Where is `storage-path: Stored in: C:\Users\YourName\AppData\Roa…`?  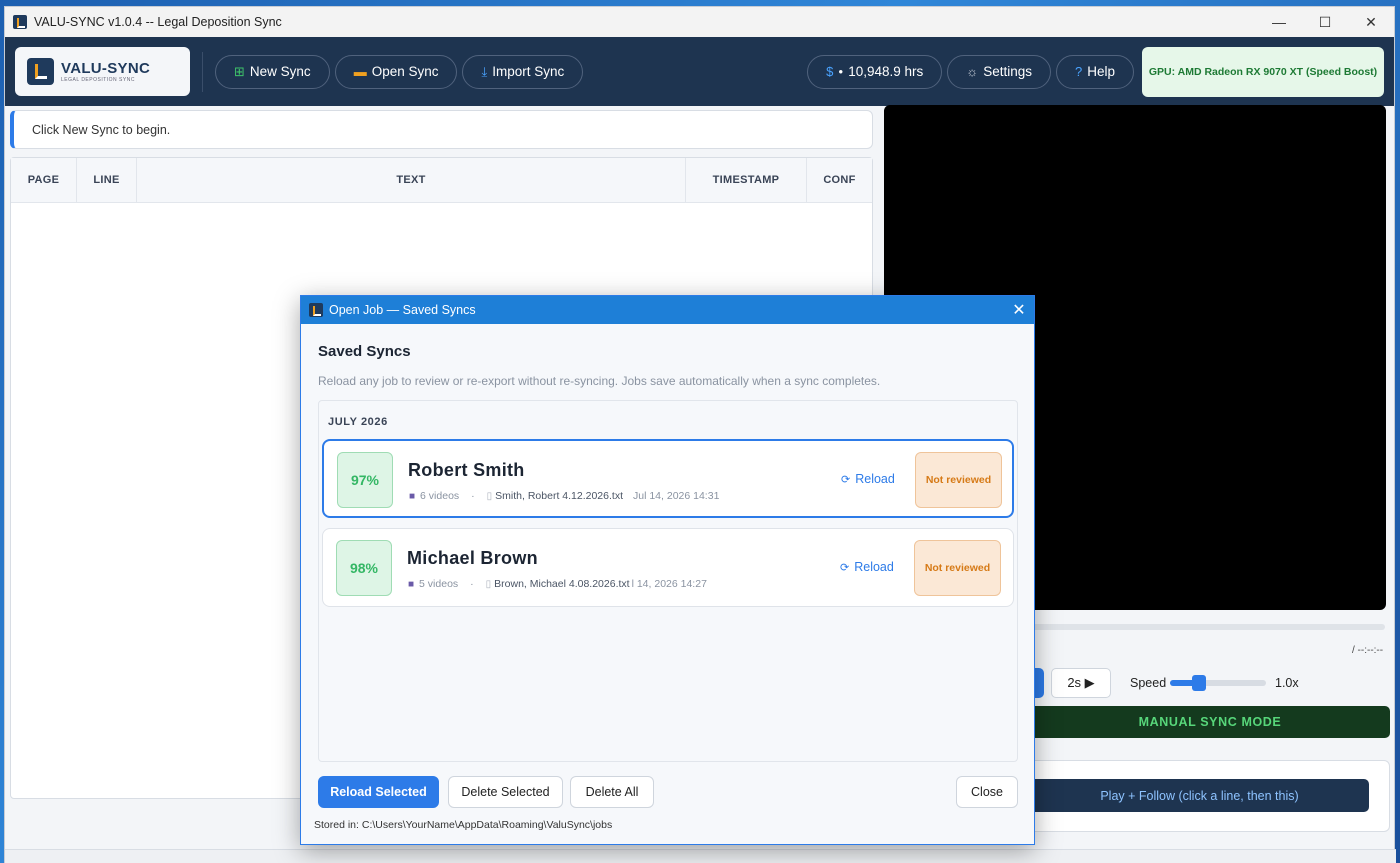 storage-path: Stored in: C:\Users\YourName\AppData\Roa… is located at coordinates (463, 825).